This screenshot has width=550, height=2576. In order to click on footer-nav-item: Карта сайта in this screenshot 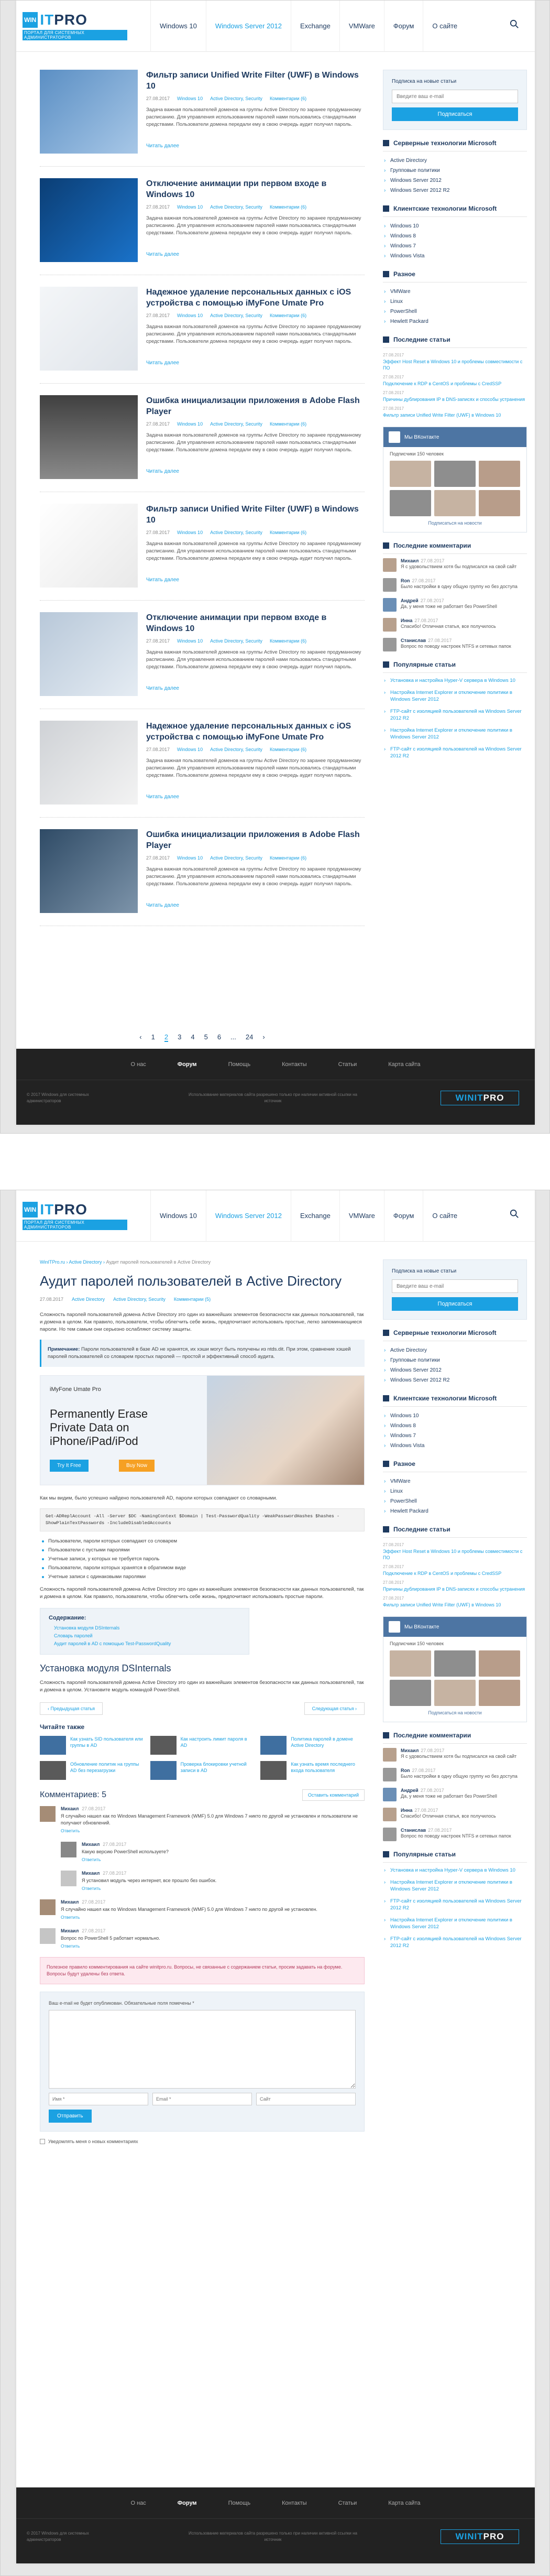, I will do `click(404, 1064)`.